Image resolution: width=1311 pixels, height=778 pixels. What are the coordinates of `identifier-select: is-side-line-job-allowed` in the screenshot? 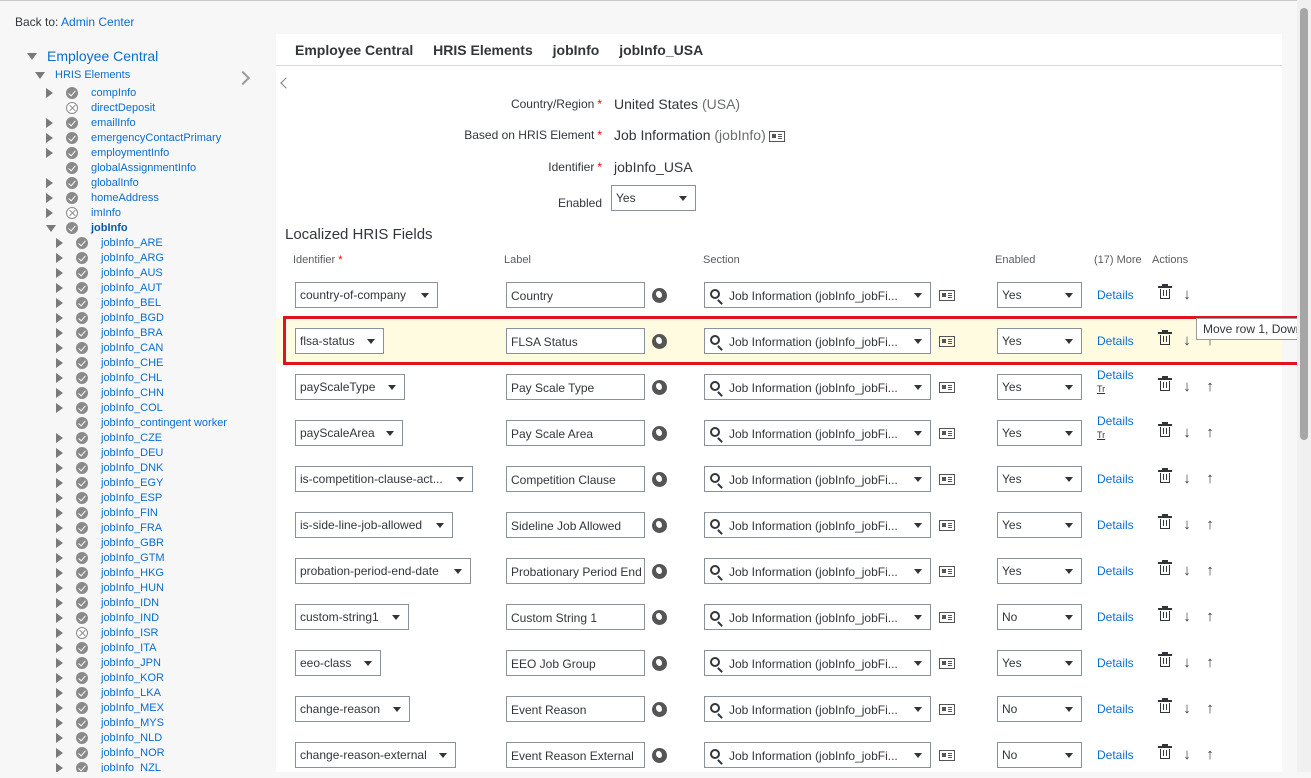 It's located at (374, 525).